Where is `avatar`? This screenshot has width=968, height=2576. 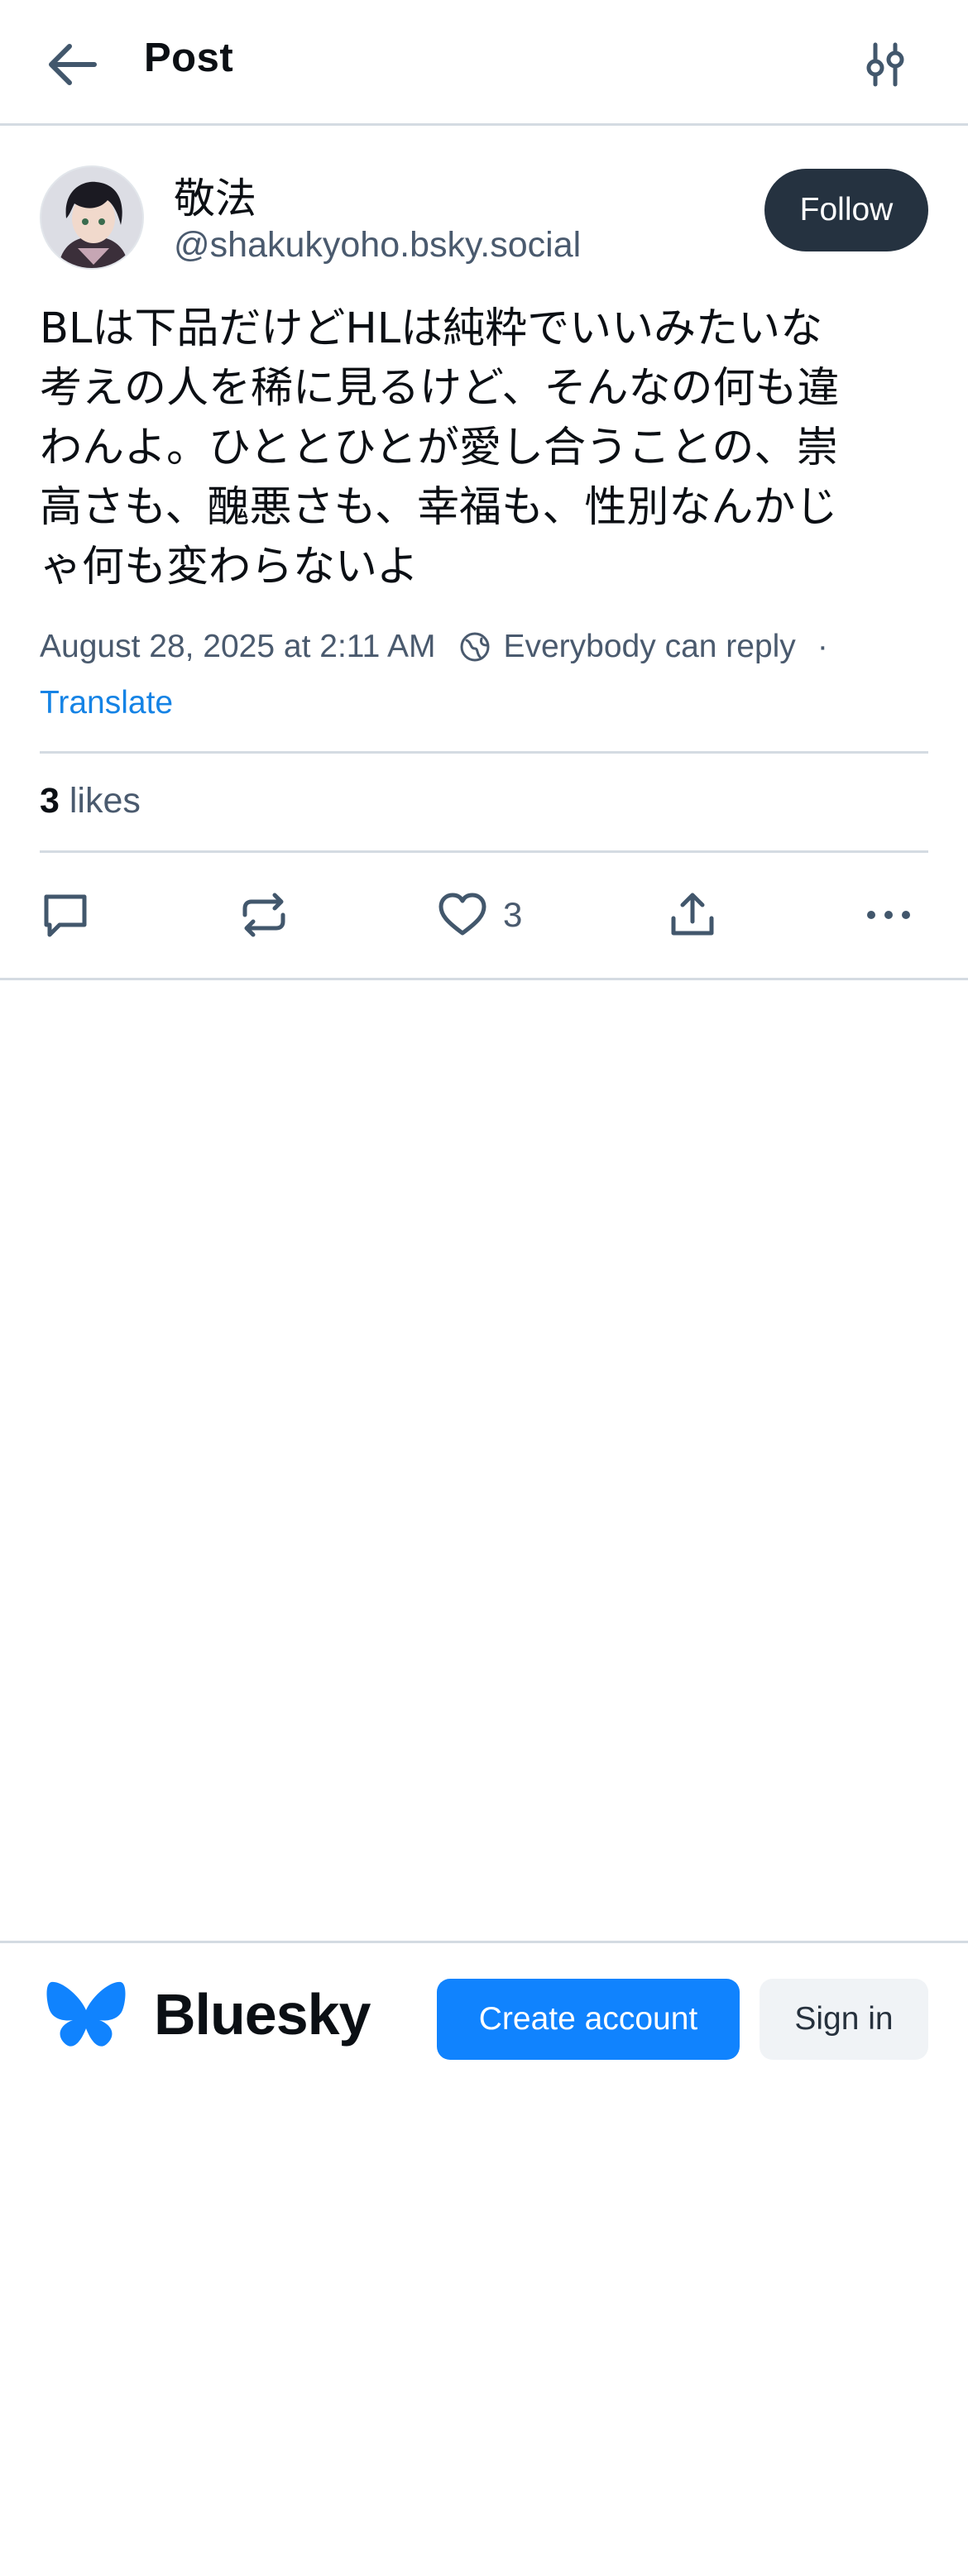 avatar is located at coordinates (92, 218).